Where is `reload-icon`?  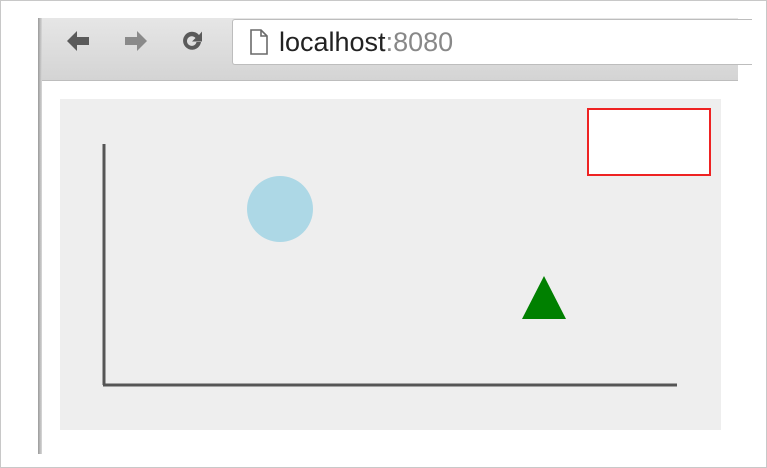
reload-icon is located at coordinates (192, 40).